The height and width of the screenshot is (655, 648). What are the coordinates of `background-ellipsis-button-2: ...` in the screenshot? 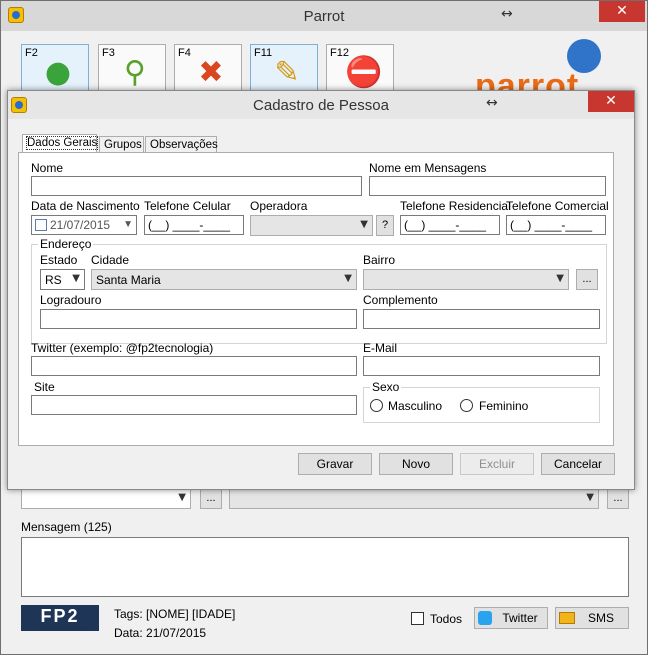 It's located at (618, 498).